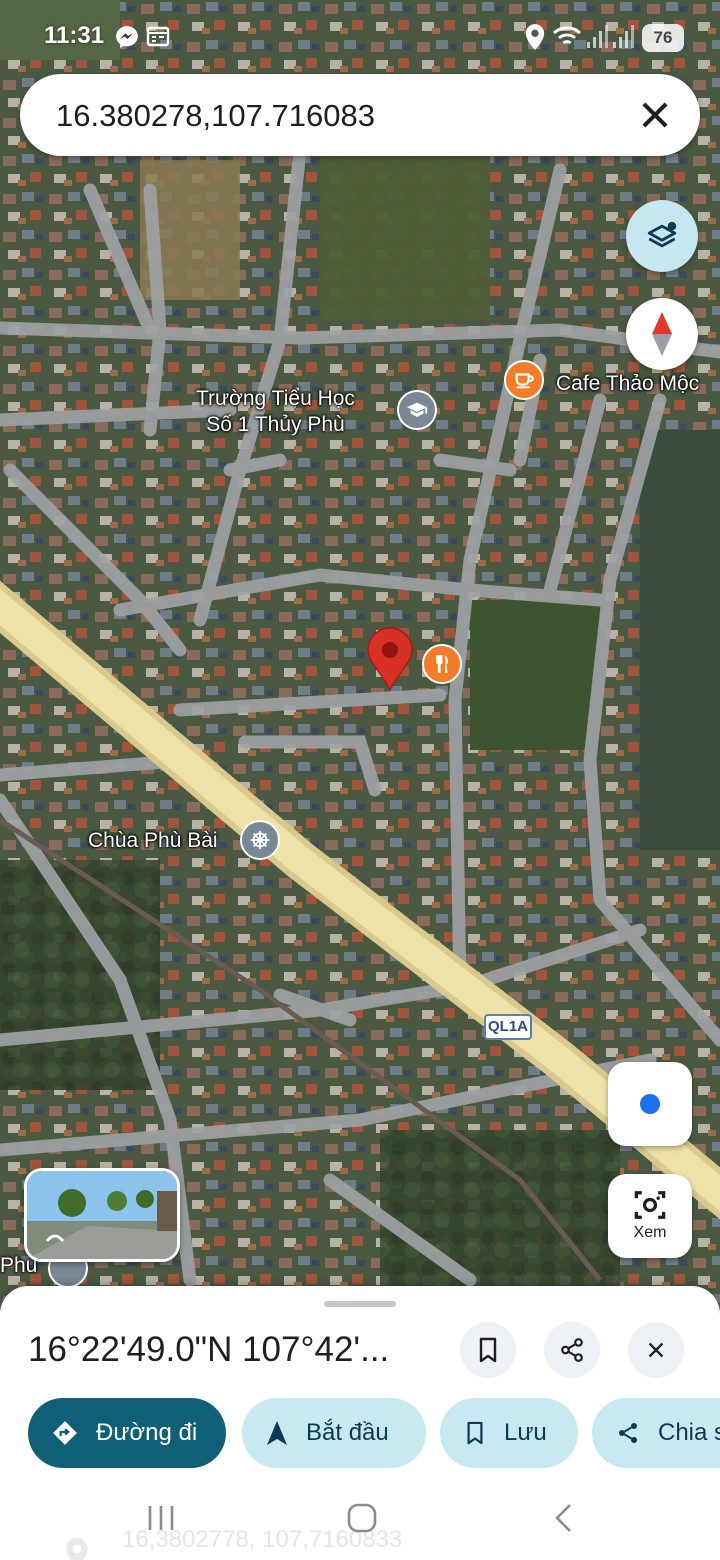 This screenshot has width=720, height=1560. What do you see at coordinates (275, 412) in the screenshot?
I see `map-label-school: Trường Tiểu Học Số 1 Thủy Phù` at bounding box center [275, 412].